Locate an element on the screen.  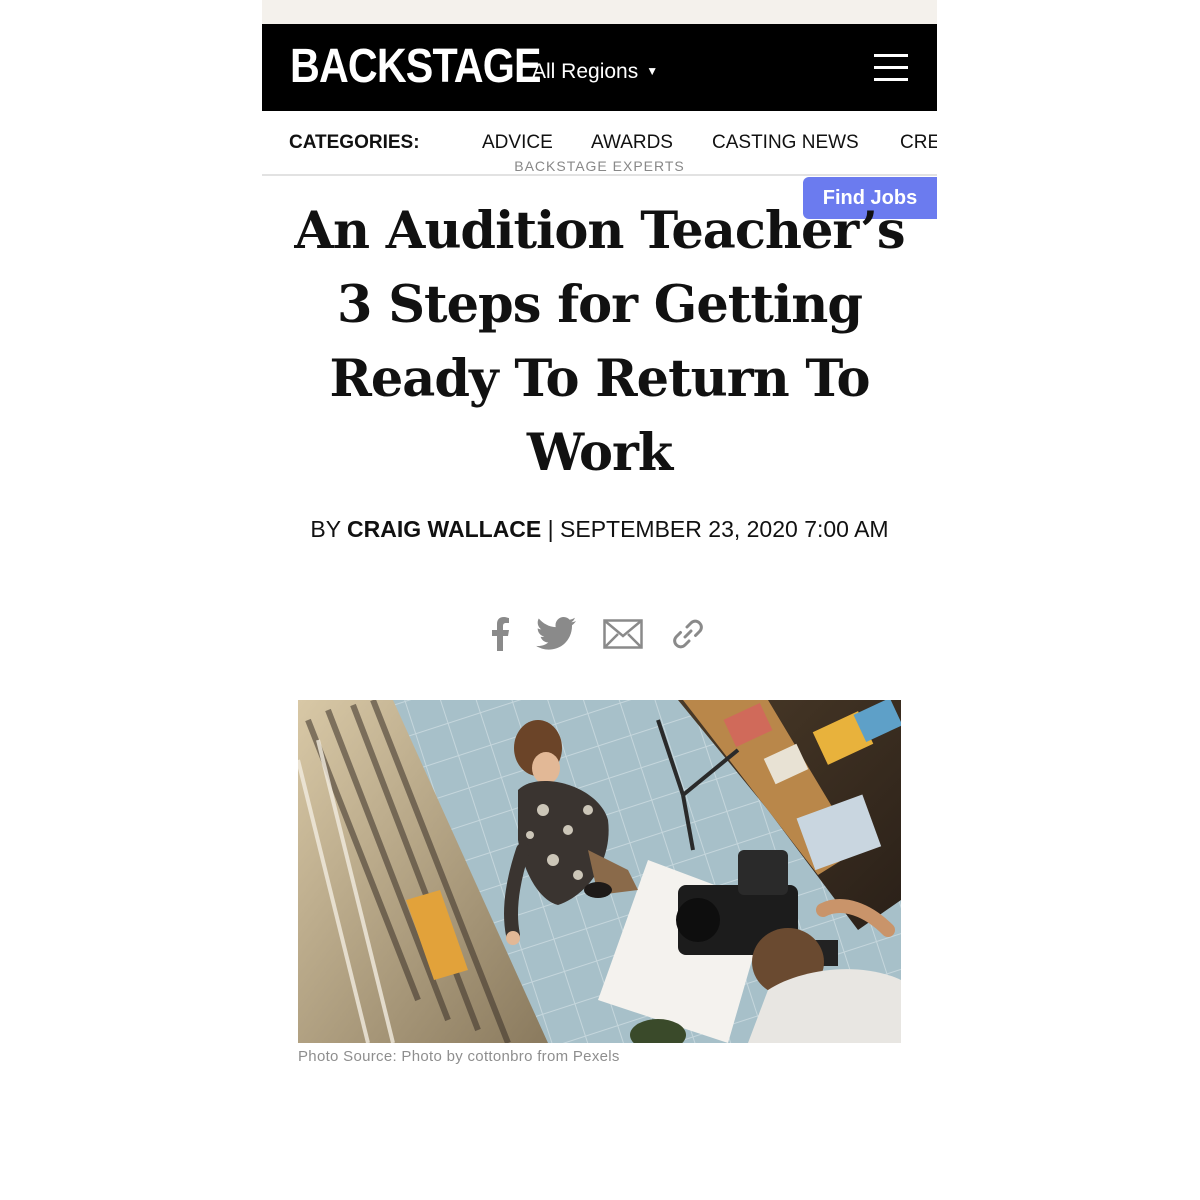
category-casting-news: CASTING NEWS is located at coordinates (785, 143).